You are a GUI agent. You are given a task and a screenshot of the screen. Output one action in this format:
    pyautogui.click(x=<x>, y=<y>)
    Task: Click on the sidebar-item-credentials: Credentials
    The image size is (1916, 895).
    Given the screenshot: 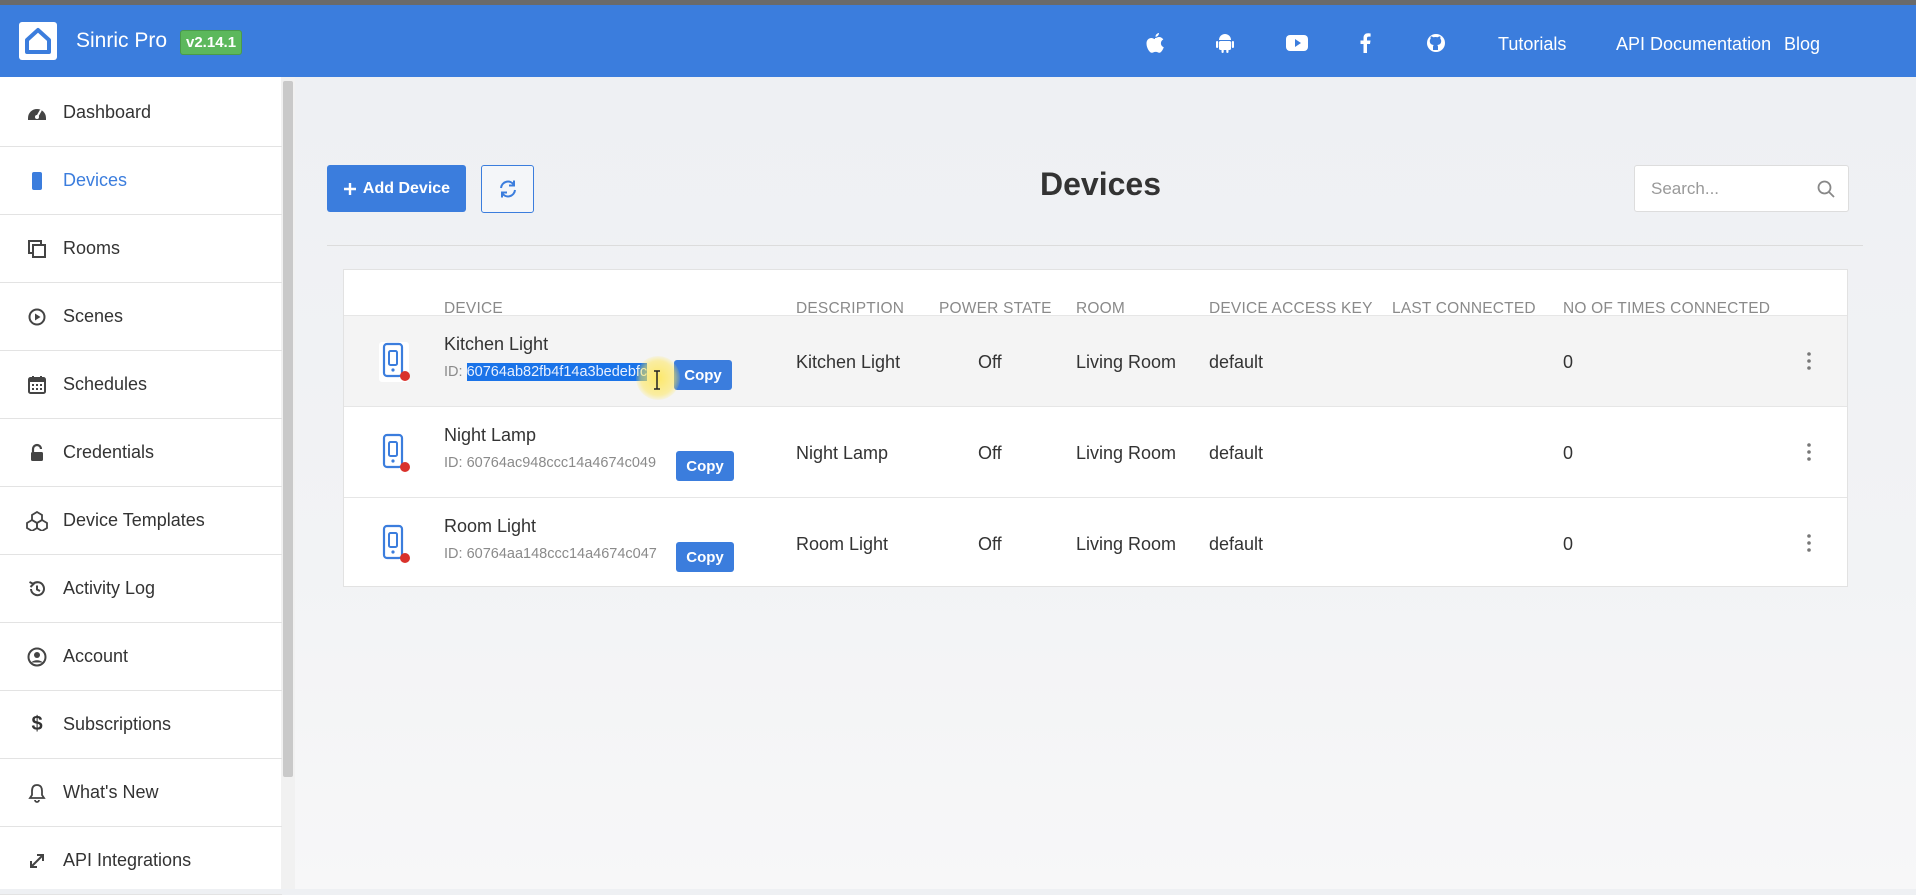 What is the action you would take?
    pyautogui.click(x=141, y=453)
    